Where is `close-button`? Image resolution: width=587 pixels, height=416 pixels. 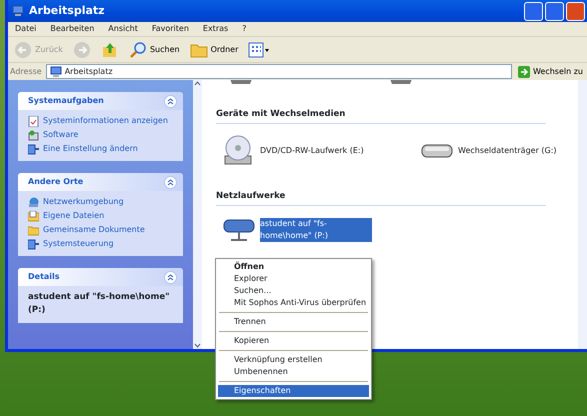
close-button is located at coordinates (575, 11).